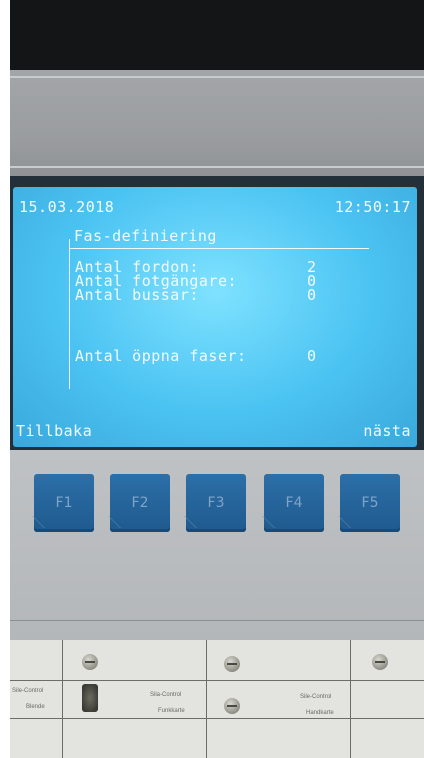  Describe the element at coordinates (54, 431) in the screenshot. I see `softkey-back-label: Tillbaka` at that location.